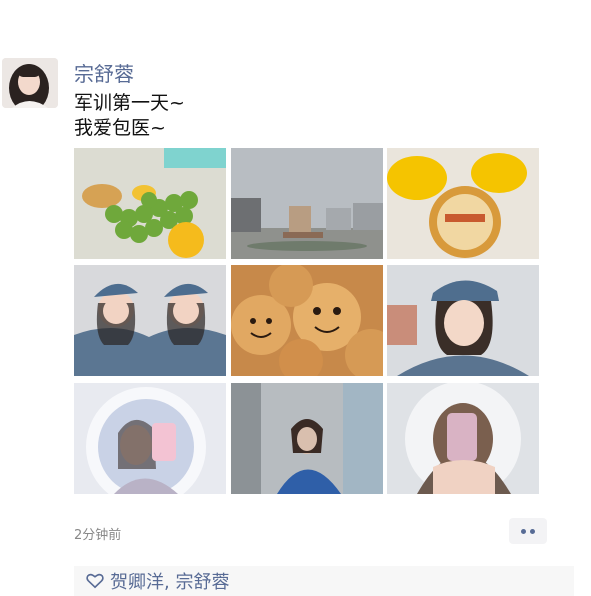 This screenshot has width=591, height=596. I want to click on post-line: 我爱包医~, so click(120, 128).